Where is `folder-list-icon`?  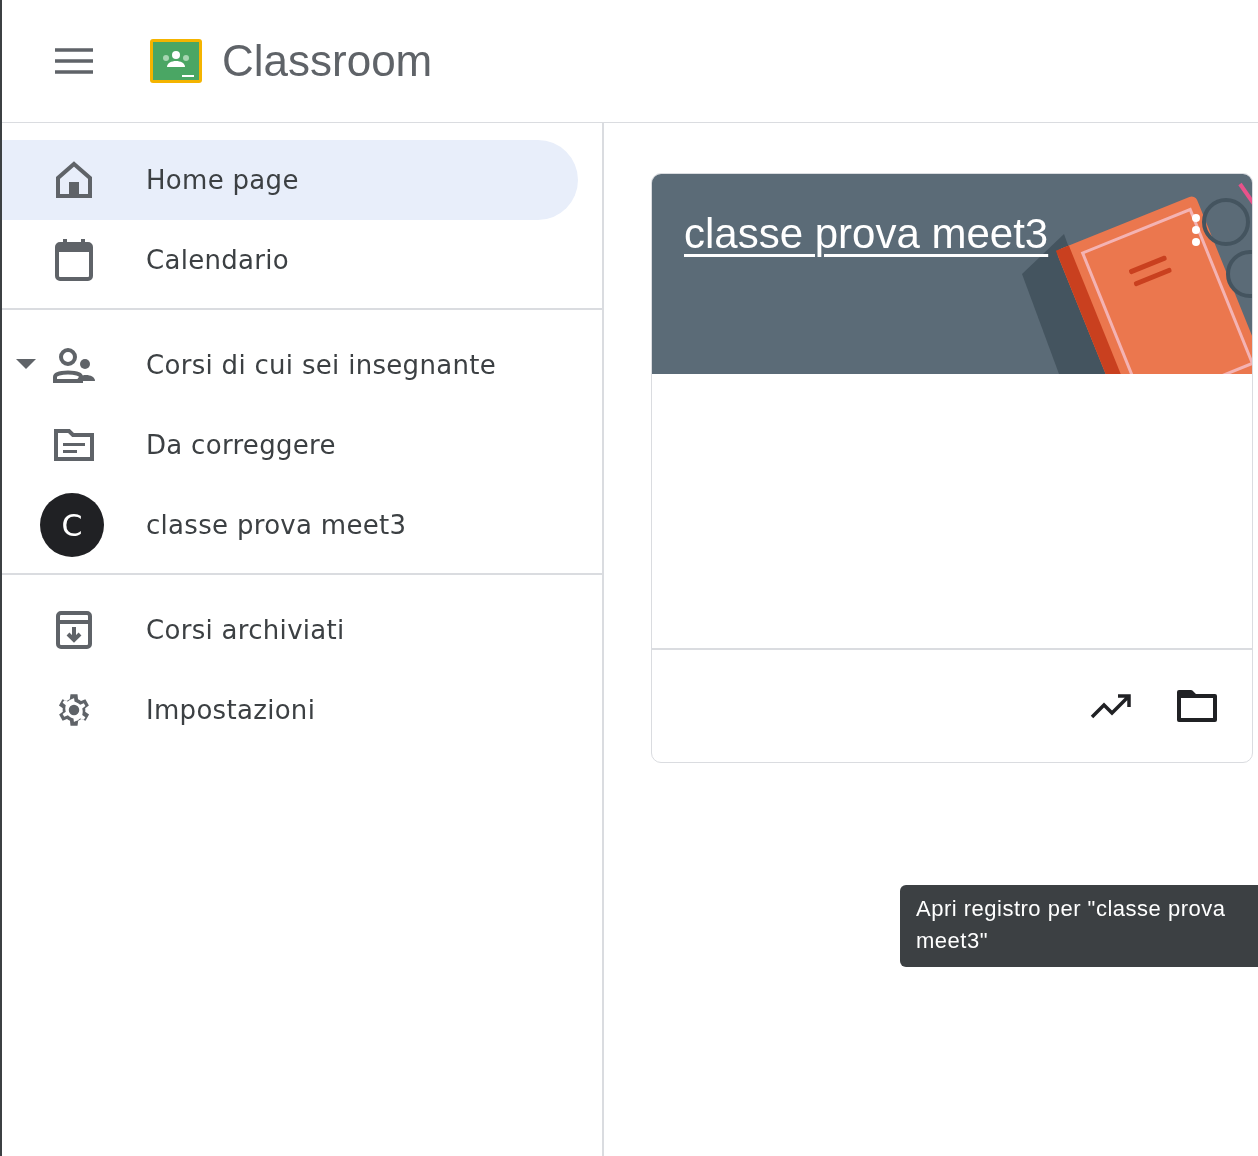 folder-list-icon is located at coordinates (74, 445).